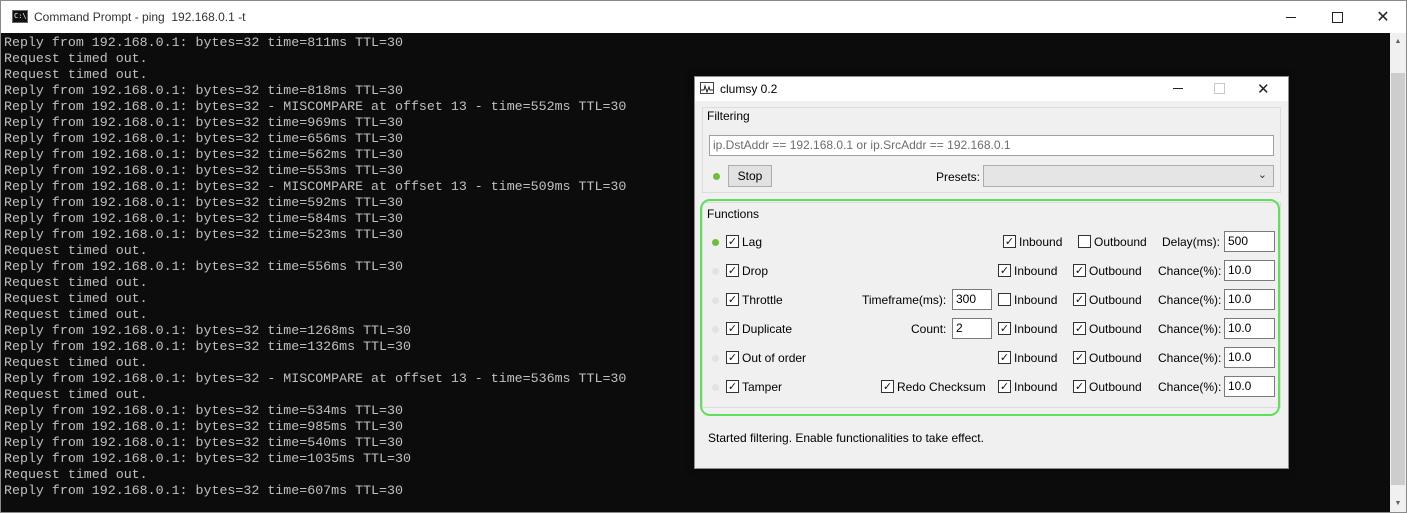 The image size is (1407, 513). I want to click on duplicate-outbound-label: Outbound, so click(1115, 329).